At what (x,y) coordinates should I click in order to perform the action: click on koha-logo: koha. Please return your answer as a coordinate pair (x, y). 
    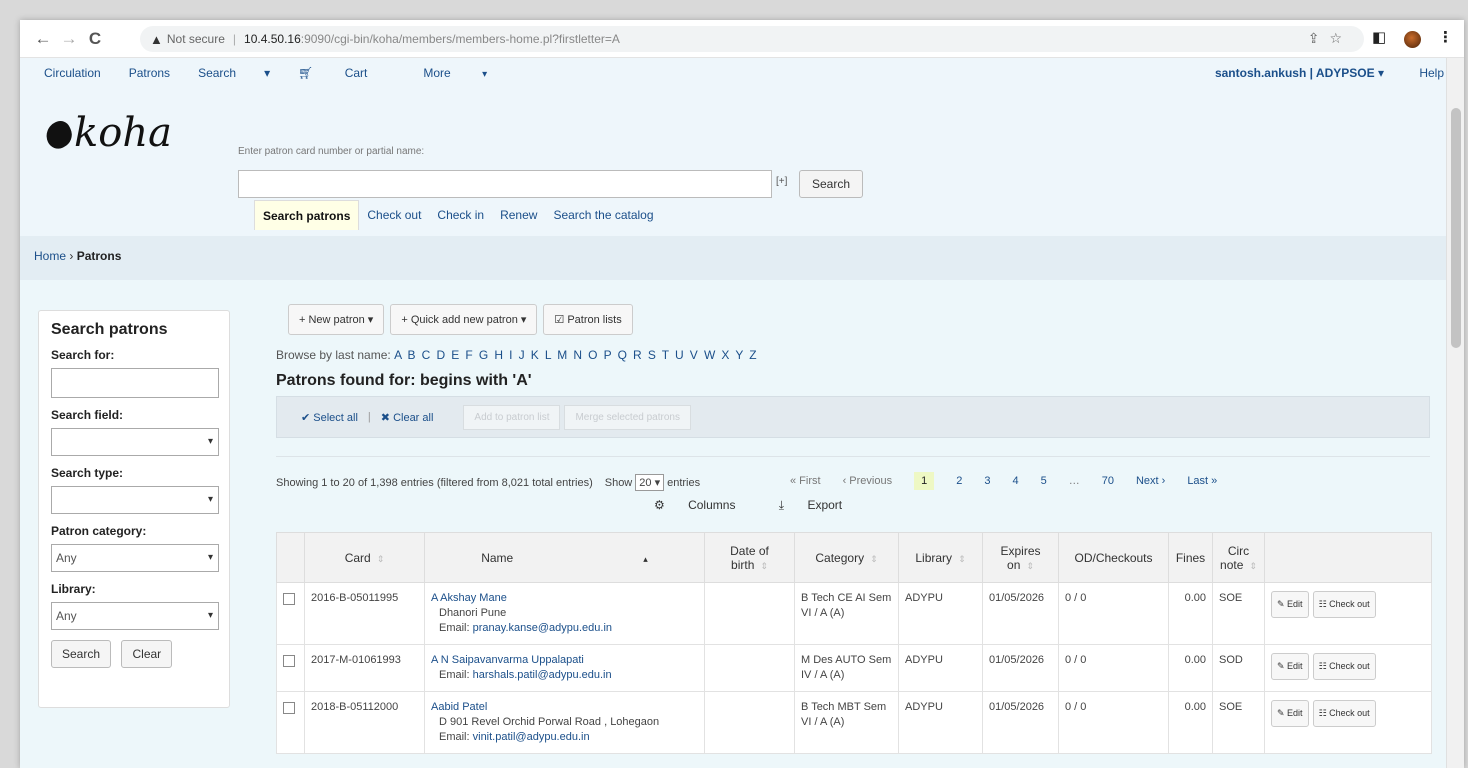
    Looking at the image, I should click on (106, 133).